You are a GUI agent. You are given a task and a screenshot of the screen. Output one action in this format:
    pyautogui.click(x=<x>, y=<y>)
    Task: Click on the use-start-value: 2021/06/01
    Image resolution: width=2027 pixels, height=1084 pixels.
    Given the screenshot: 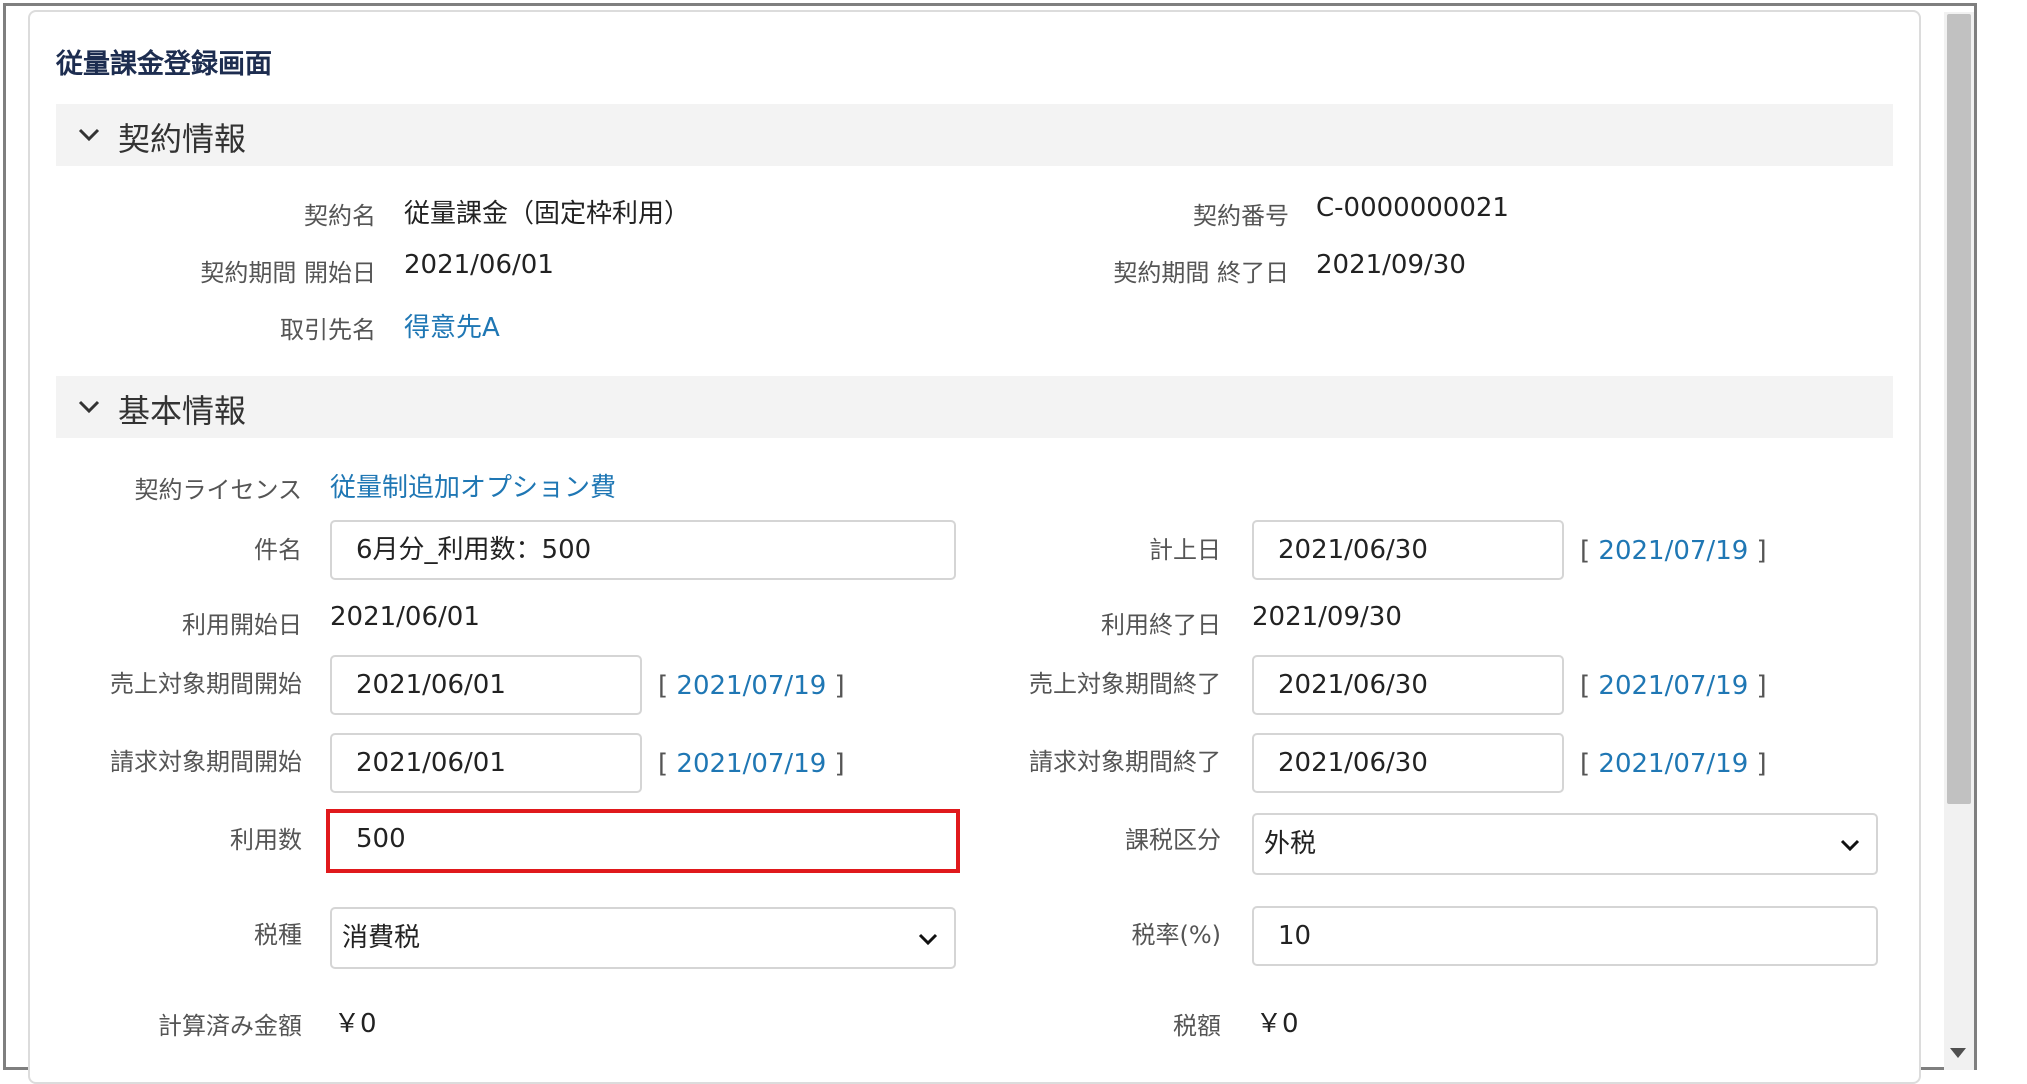 What is the action you would take?
    pyautogui.click(x=405, y=617)
    